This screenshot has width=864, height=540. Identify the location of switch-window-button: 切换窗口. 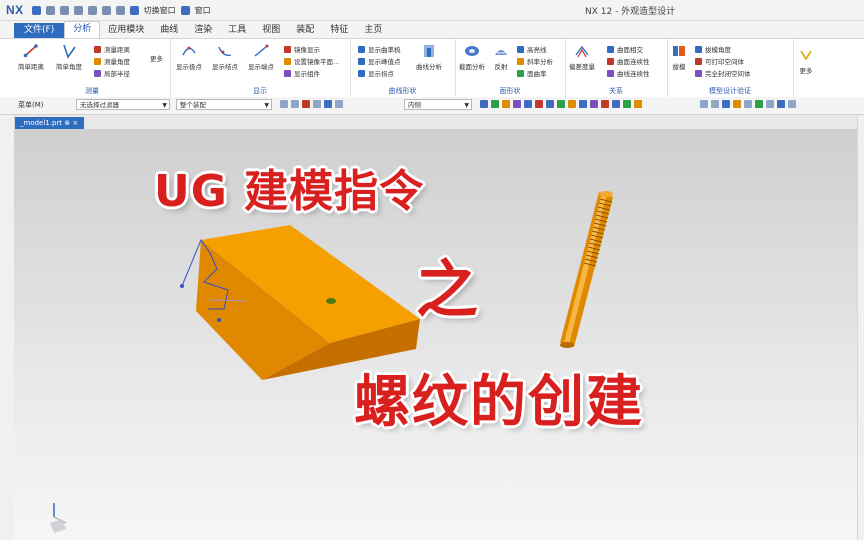
(160, 10).